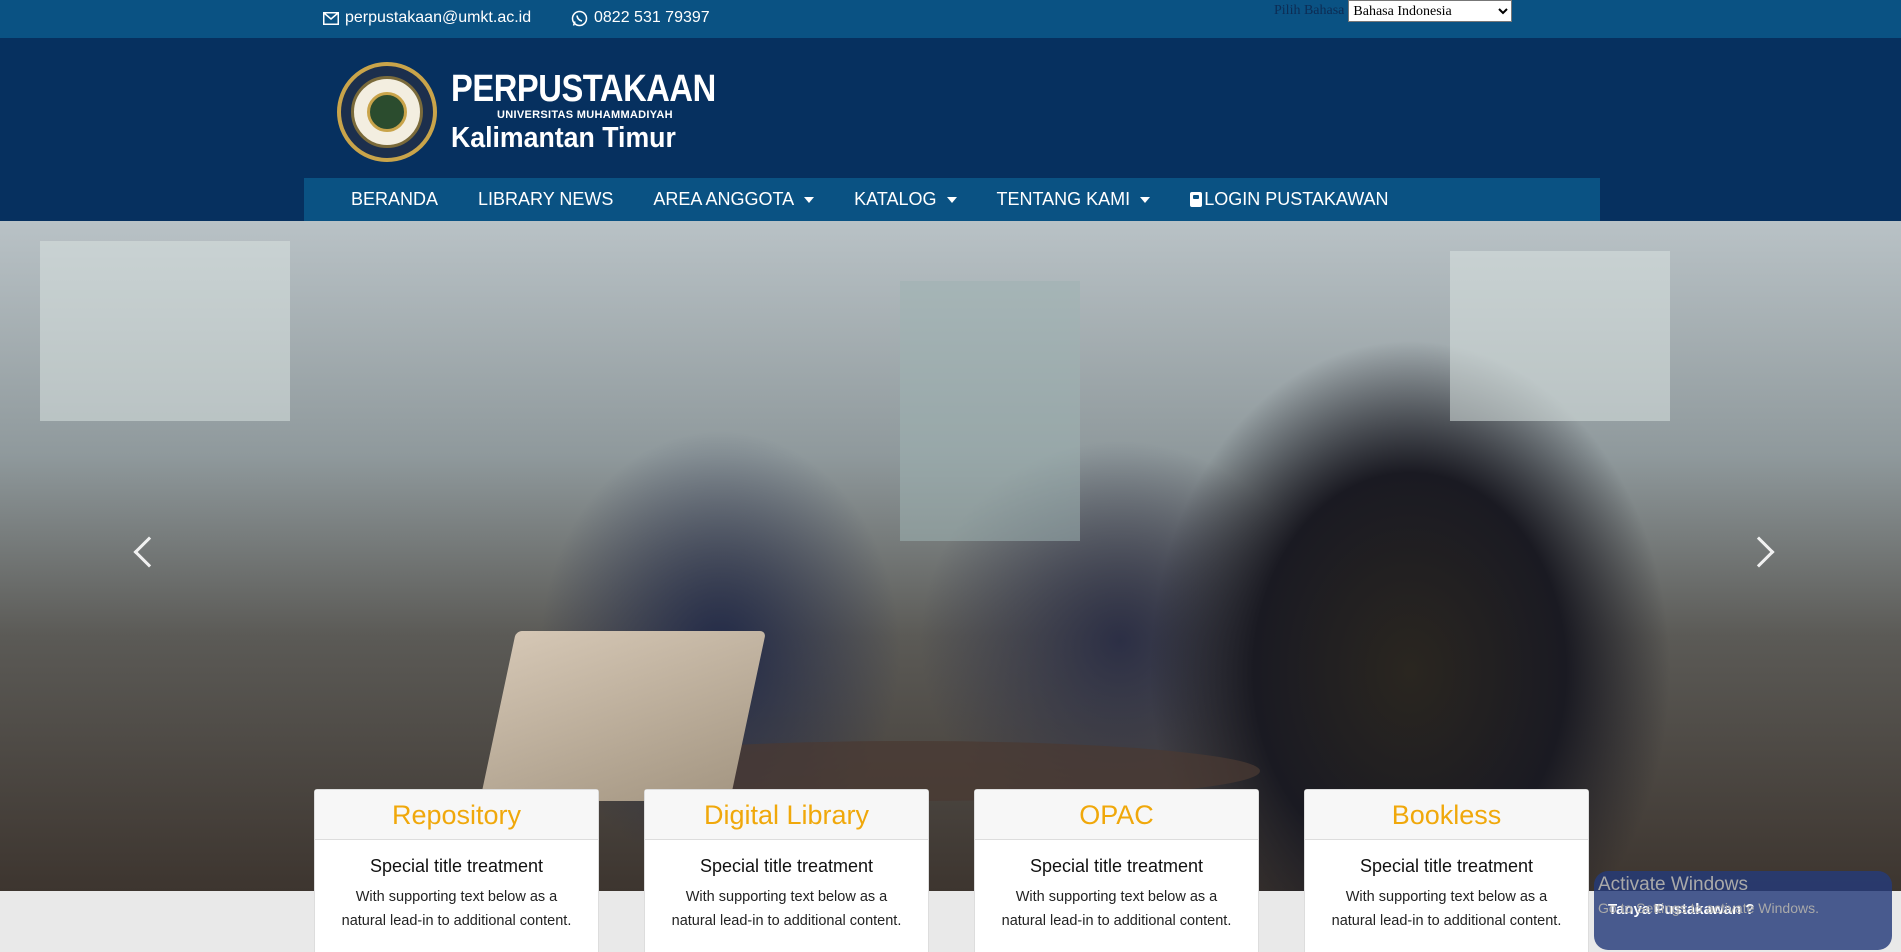  Describe the element at coordinates (1116, 815) in the screenshot. I see `card-header: OPAC` at that location.